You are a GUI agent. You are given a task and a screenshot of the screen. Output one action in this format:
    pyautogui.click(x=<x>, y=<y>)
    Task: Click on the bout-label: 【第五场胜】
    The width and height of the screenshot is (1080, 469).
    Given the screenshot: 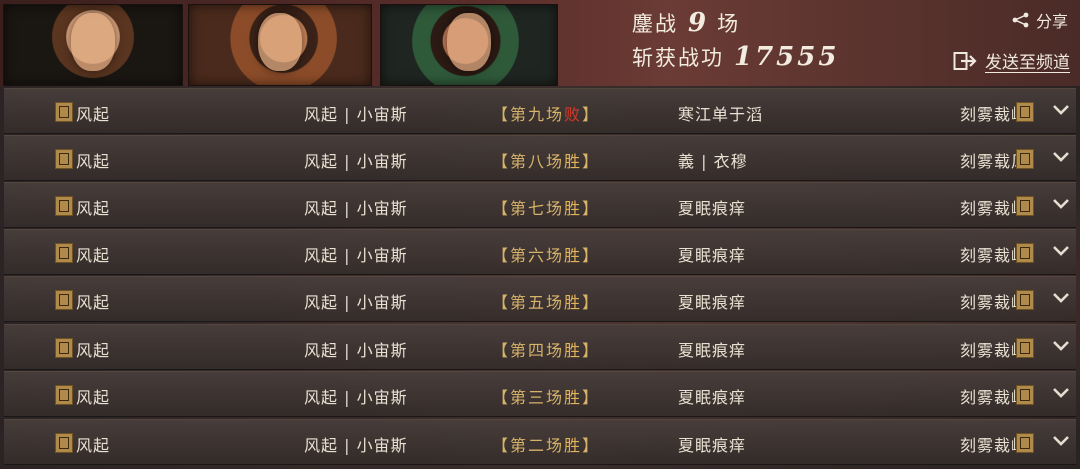 What is the action you would take?
    pyautogui.click(x=546, y=302)
    